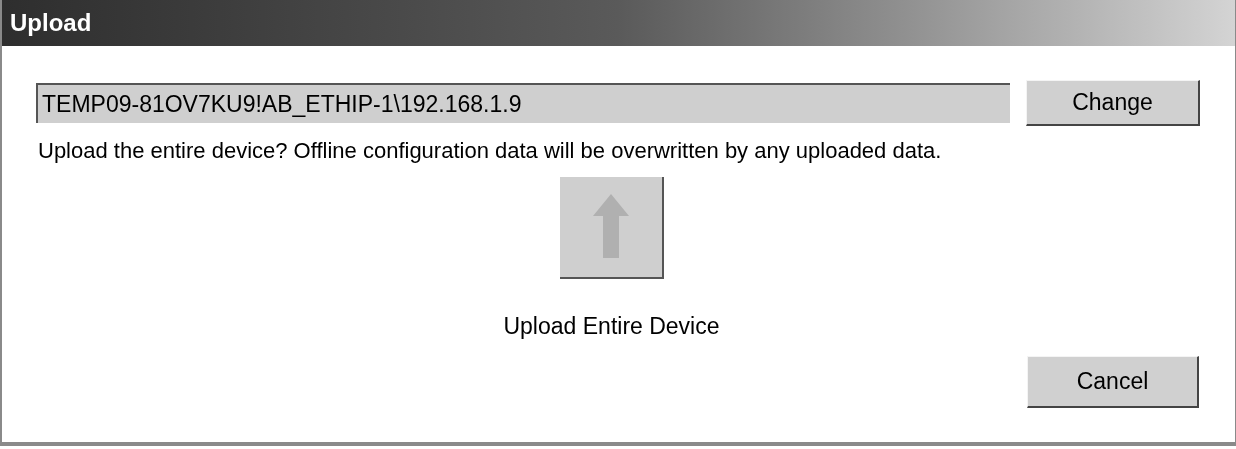 The height and width of the screenshot is (449, 1236). Describe the element at coordinates (490, 151) in the screenshot. I see `message-text: Upload the entire device? Offline configuration data will be overwritten by any uploaded data.` at that location.